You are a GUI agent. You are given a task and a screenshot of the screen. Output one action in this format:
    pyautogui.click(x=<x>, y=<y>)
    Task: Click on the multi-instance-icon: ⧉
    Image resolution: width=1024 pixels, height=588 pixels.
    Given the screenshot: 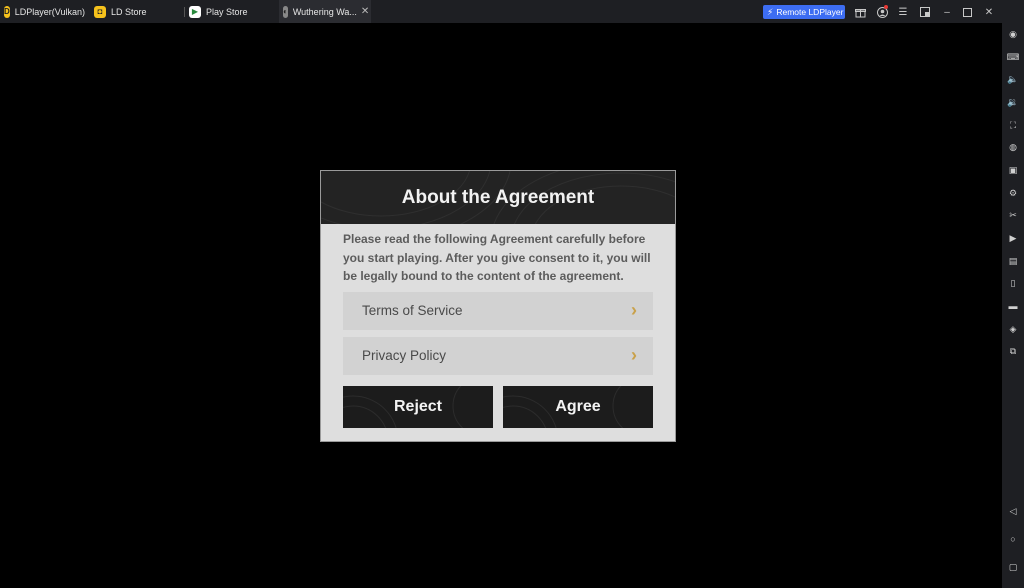 What is the action you would take?
    pyautogui.click(x=1013, y=351)
    